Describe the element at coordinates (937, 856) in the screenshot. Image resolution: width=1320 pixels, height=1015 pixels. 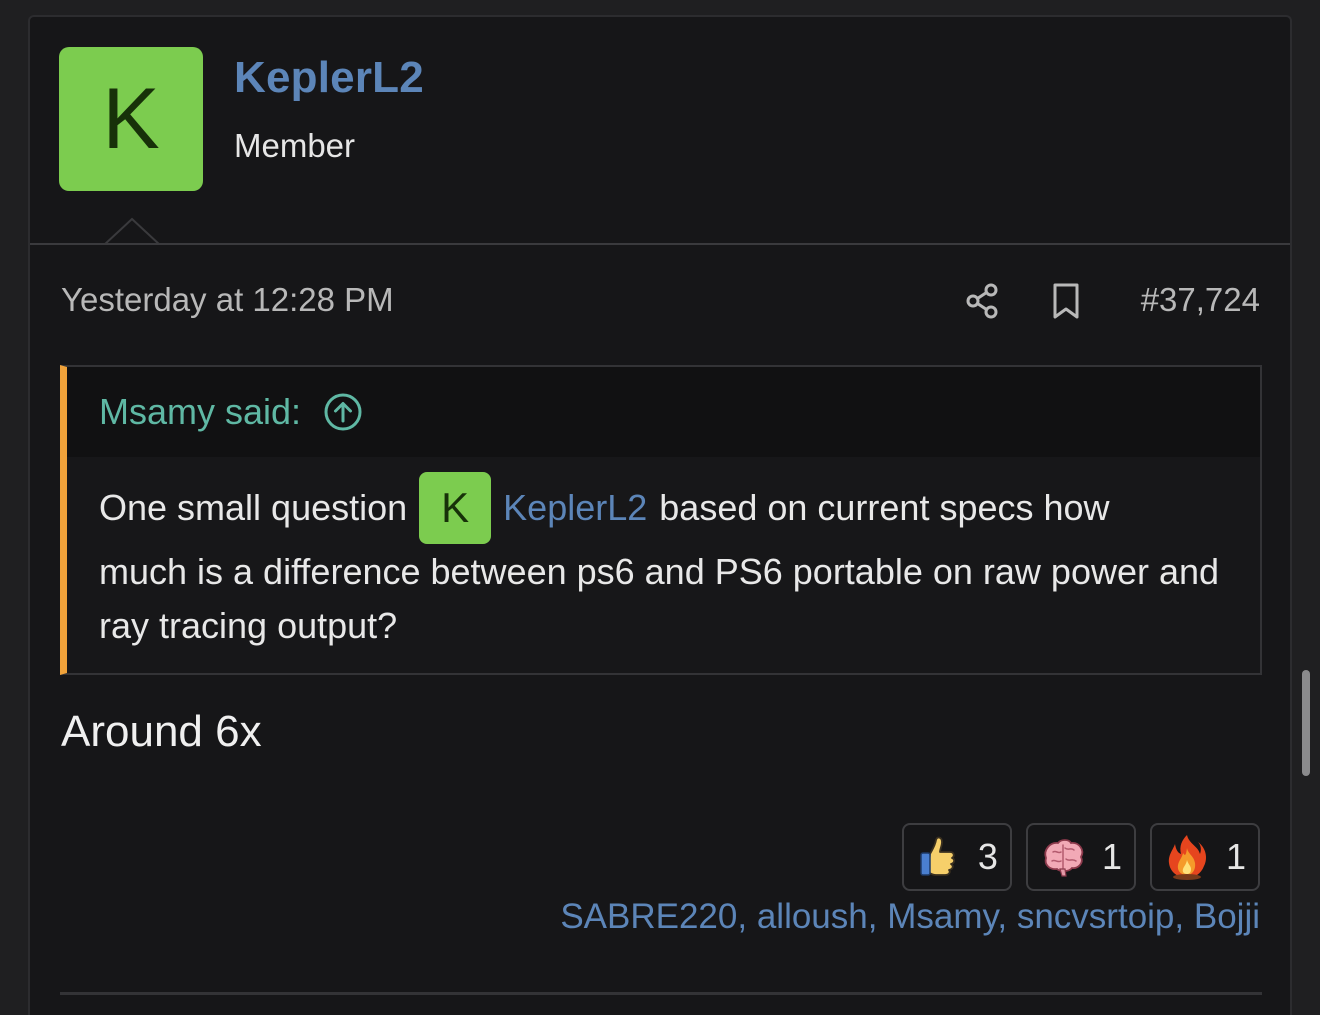
I see `thumbs-up-icon` at that location.